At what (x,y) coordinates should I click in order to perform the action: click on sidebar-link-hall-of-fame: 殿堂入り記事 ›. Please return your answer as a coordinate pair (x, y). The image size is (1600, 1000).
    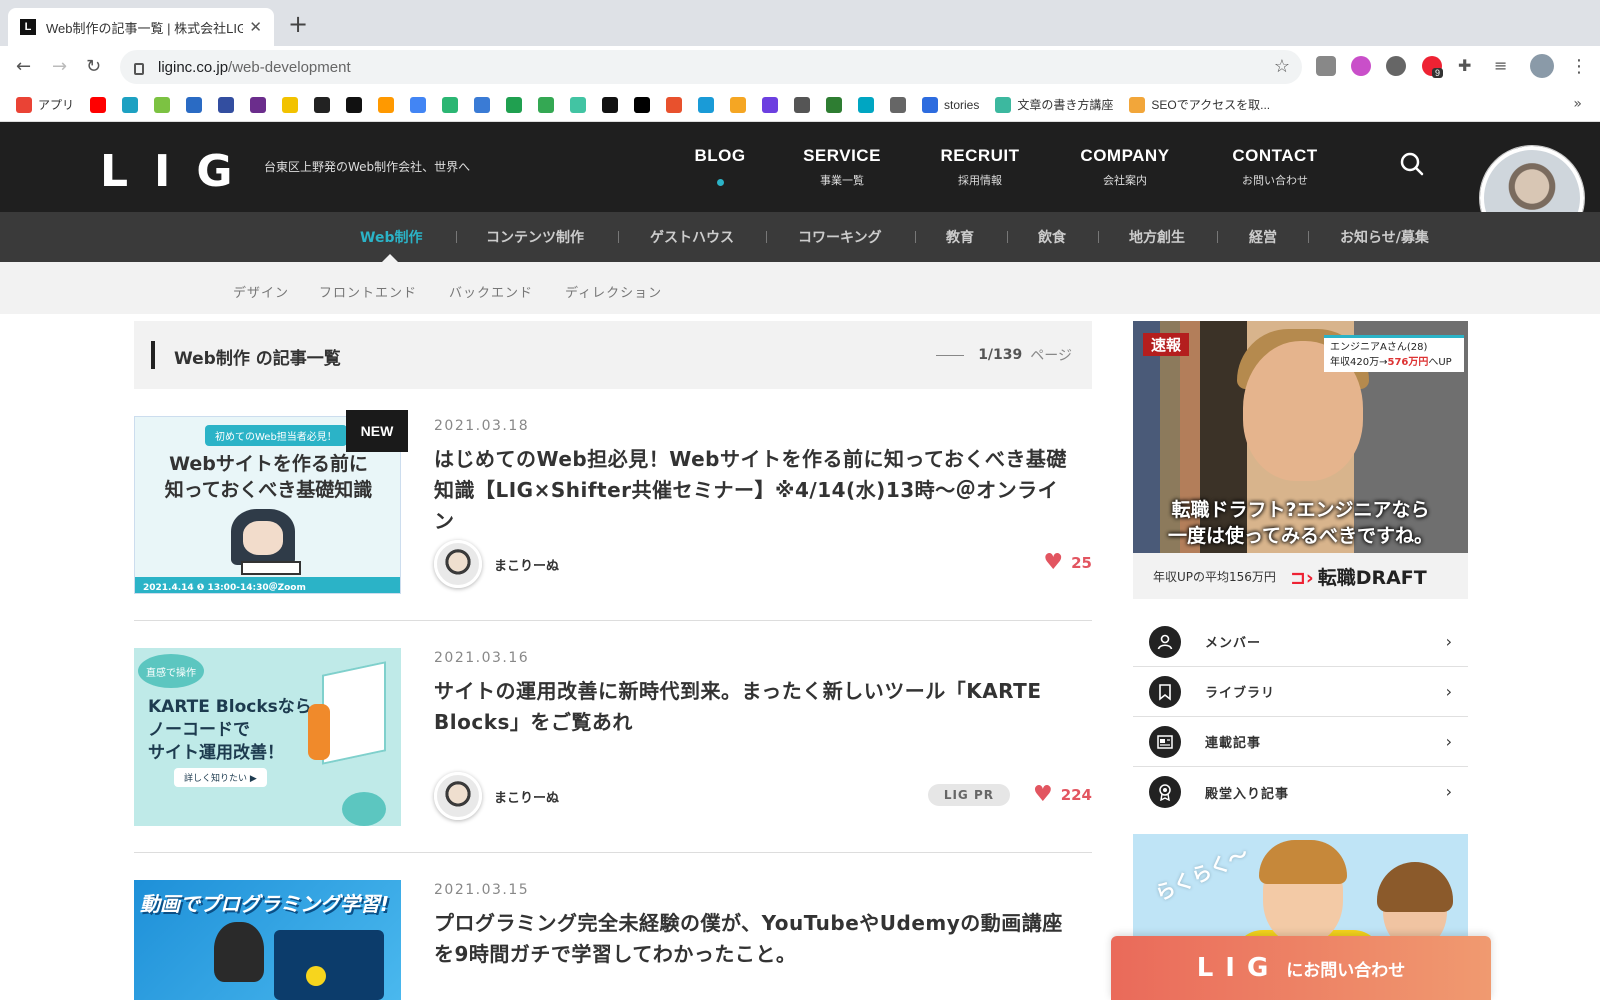
    Looking at the image, I should click on (1300, 792).